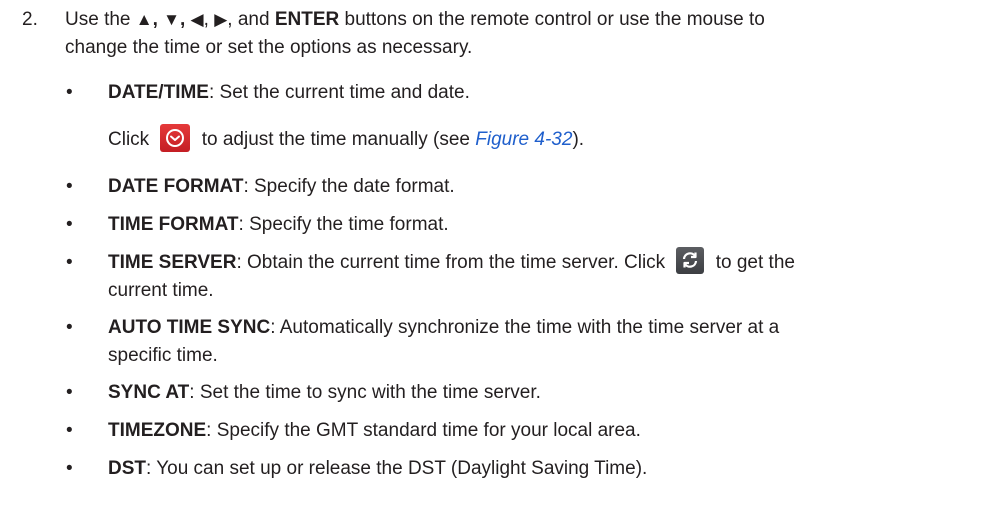  What do you see at coordinates (349, 186) in the screenshot?
I see `desc-date-format: : Specify the date format.` at bounding box center [349, 186].